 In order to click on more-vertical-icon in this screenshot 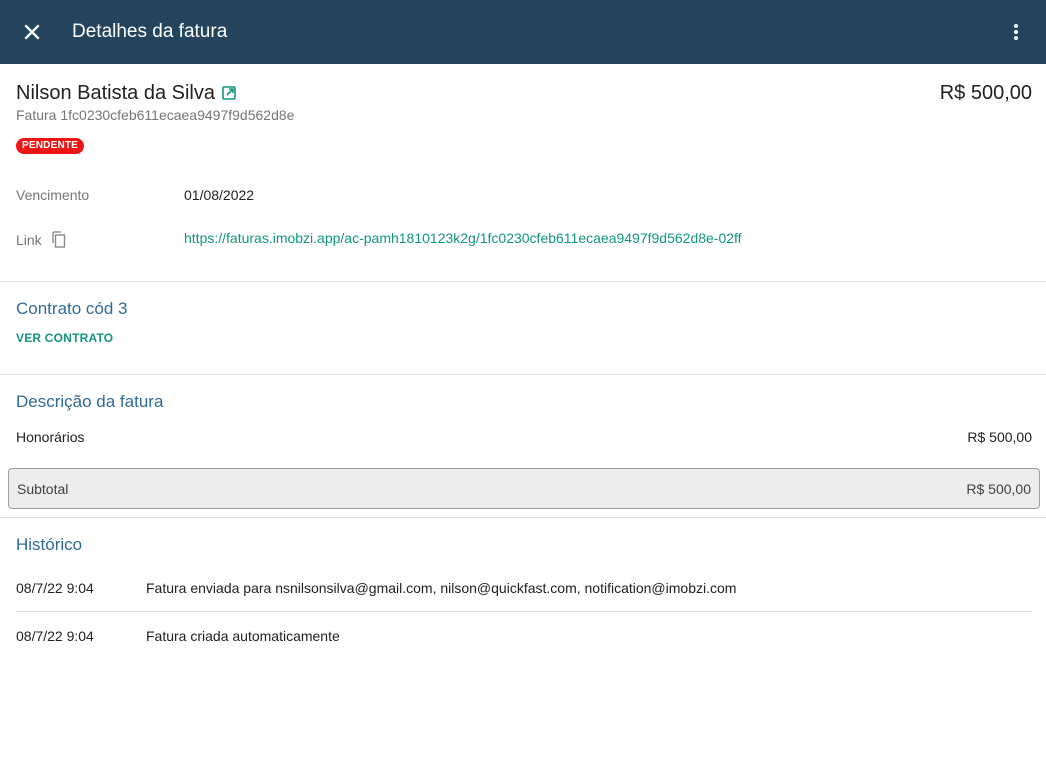, I will do `click(1016, 32)`.